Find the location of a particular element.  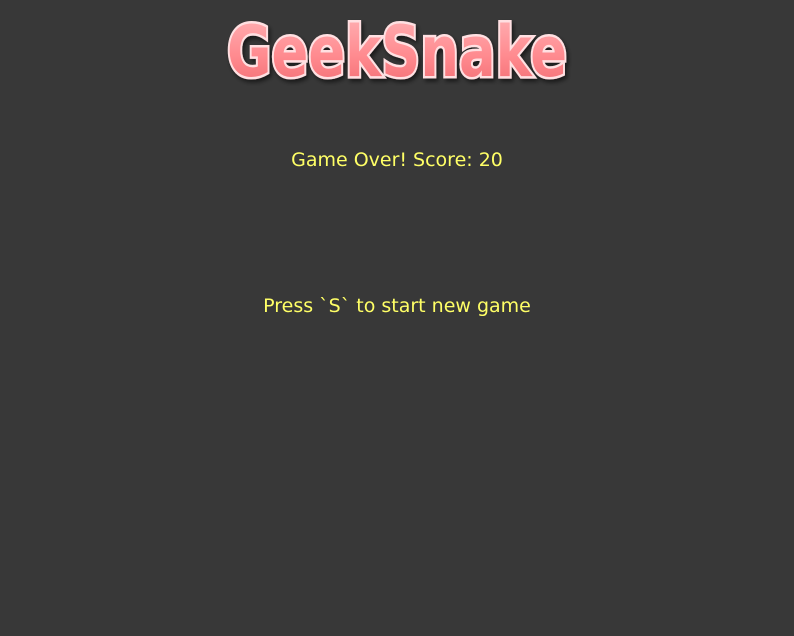

geeksnake-logo: GeekSnake is located at coordinates (397, 52).